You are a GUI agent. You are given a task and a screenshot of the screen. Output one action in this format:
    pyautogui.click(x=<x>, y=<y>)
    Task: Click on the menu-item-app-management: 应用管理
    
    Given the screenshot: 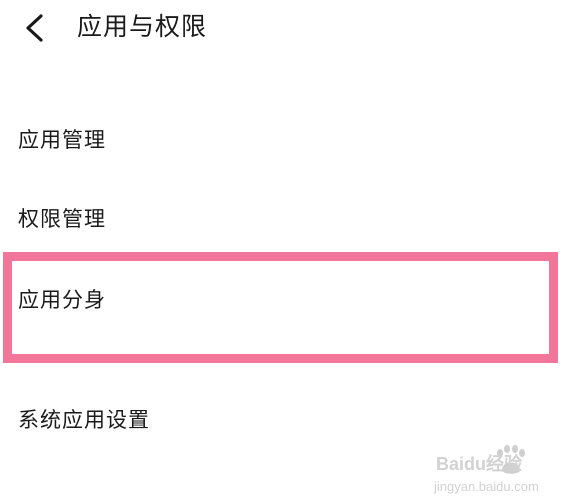 What is the action you would take?
    pyautogui.click(x=283, y=140)
    